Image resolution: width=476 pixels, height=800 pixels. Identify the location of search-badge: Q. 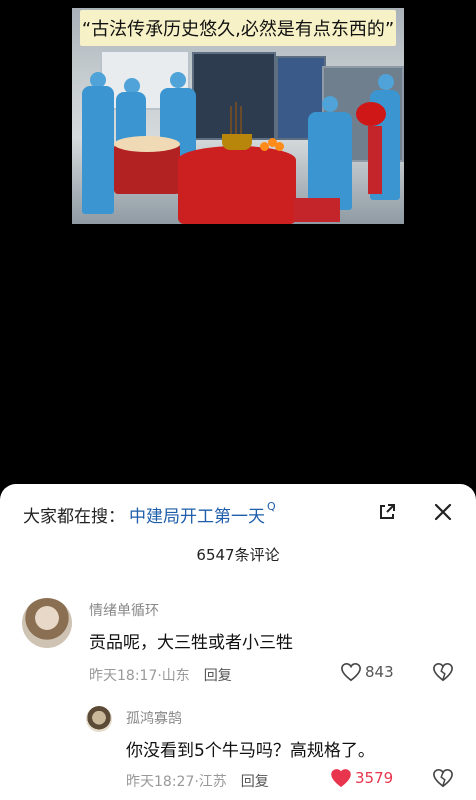
(271, 506).